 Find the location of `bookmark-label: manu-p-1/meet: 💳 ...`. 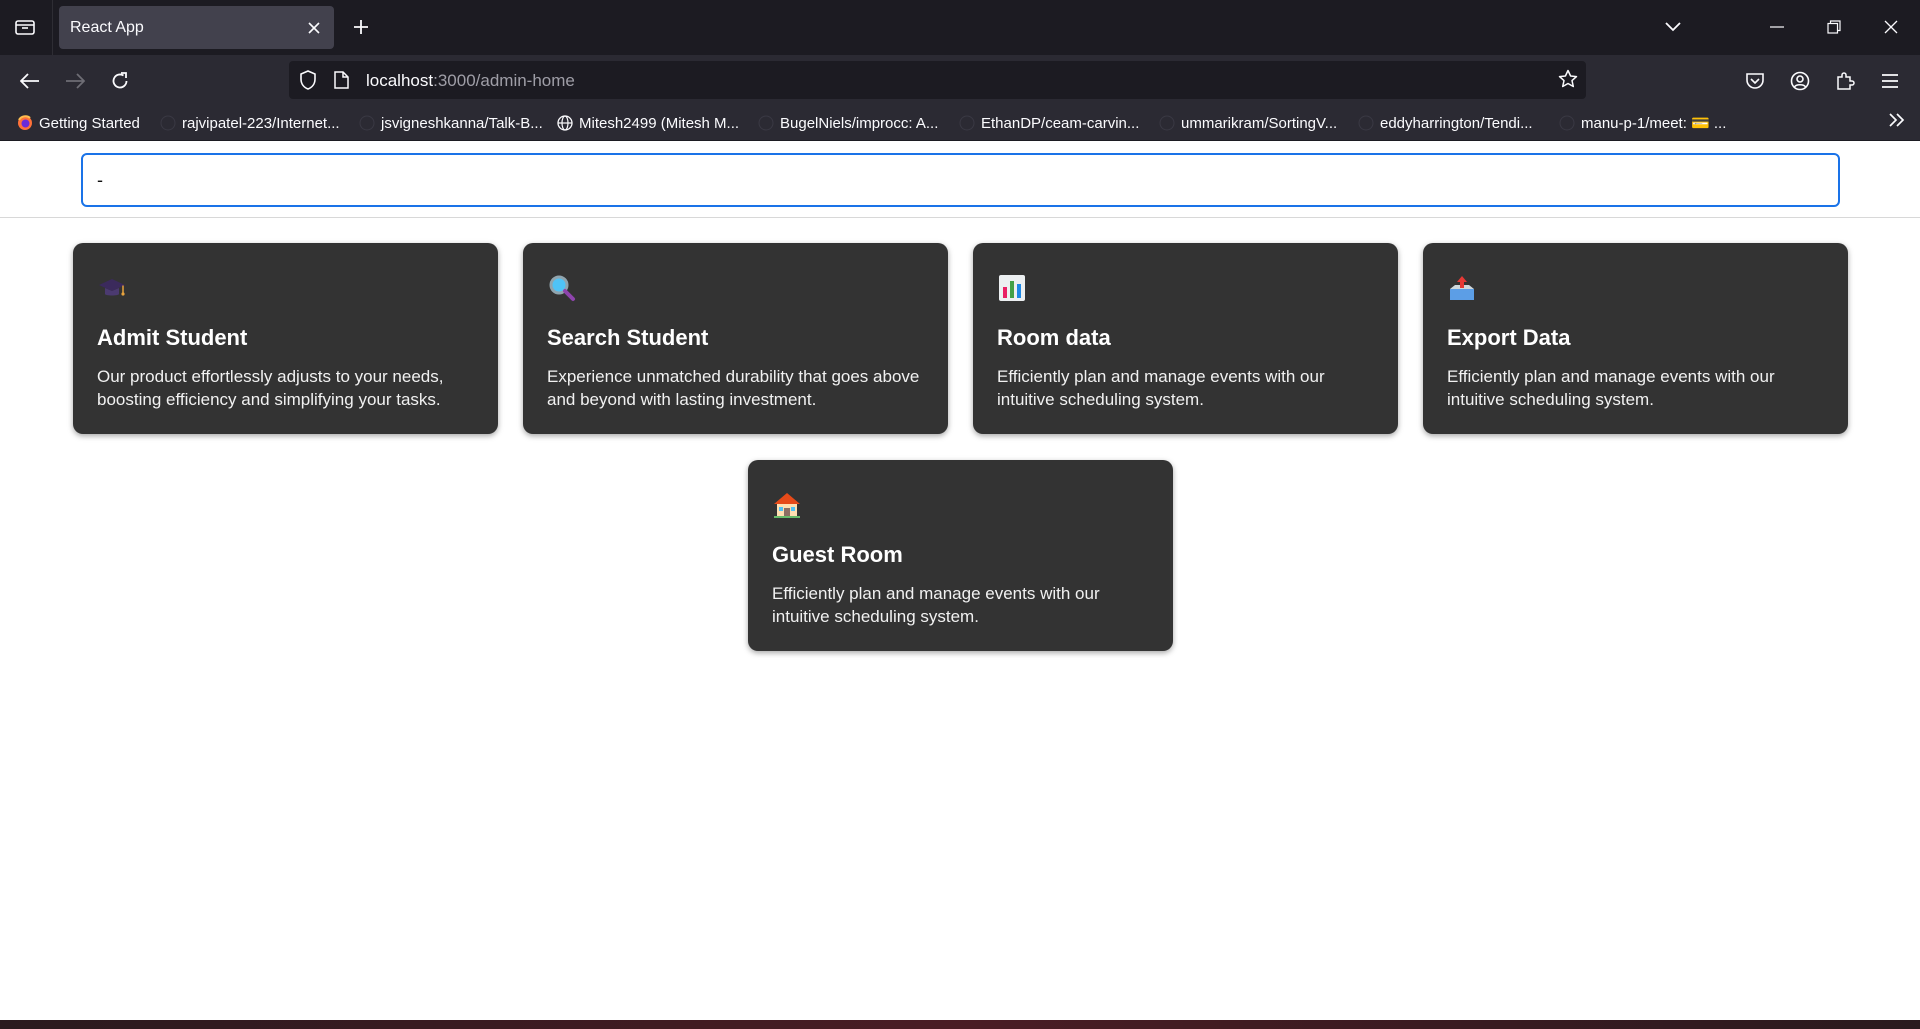

bookmark-label: manu-p-1/meet: 💳 ... is located at coordinates (1654, 123).